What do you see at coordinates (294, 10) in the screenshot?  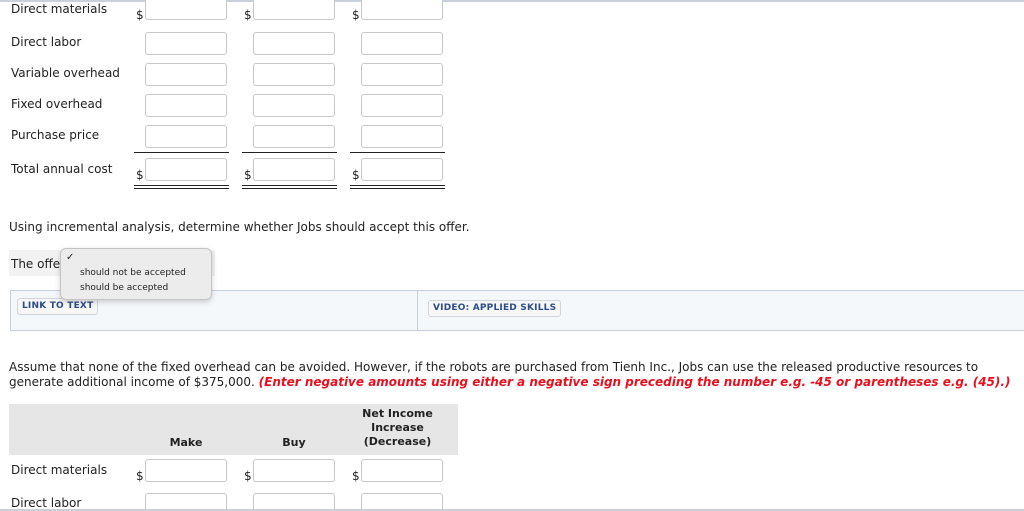 I see `buy-direct-materials-input` at bounding box center [294, 10].